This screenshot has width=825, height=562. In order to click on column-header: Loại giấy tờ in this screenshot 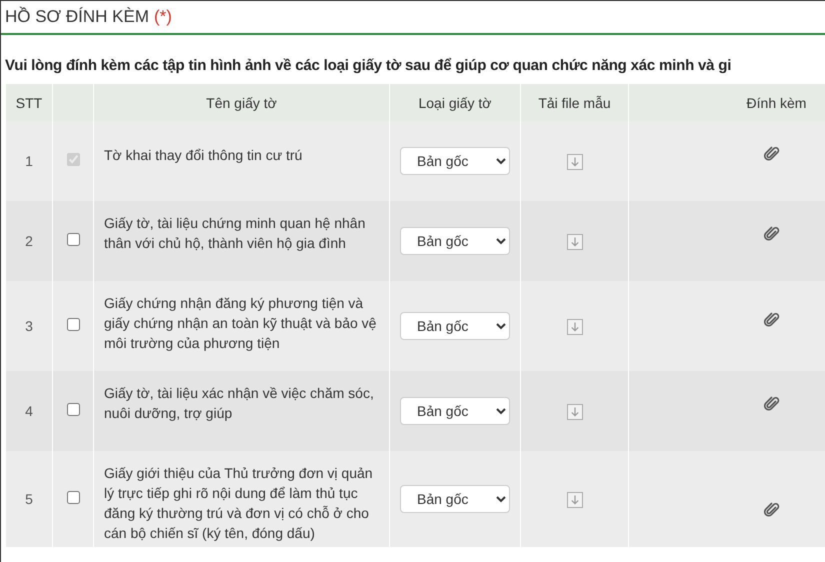, I will do `click(455, 102)`.